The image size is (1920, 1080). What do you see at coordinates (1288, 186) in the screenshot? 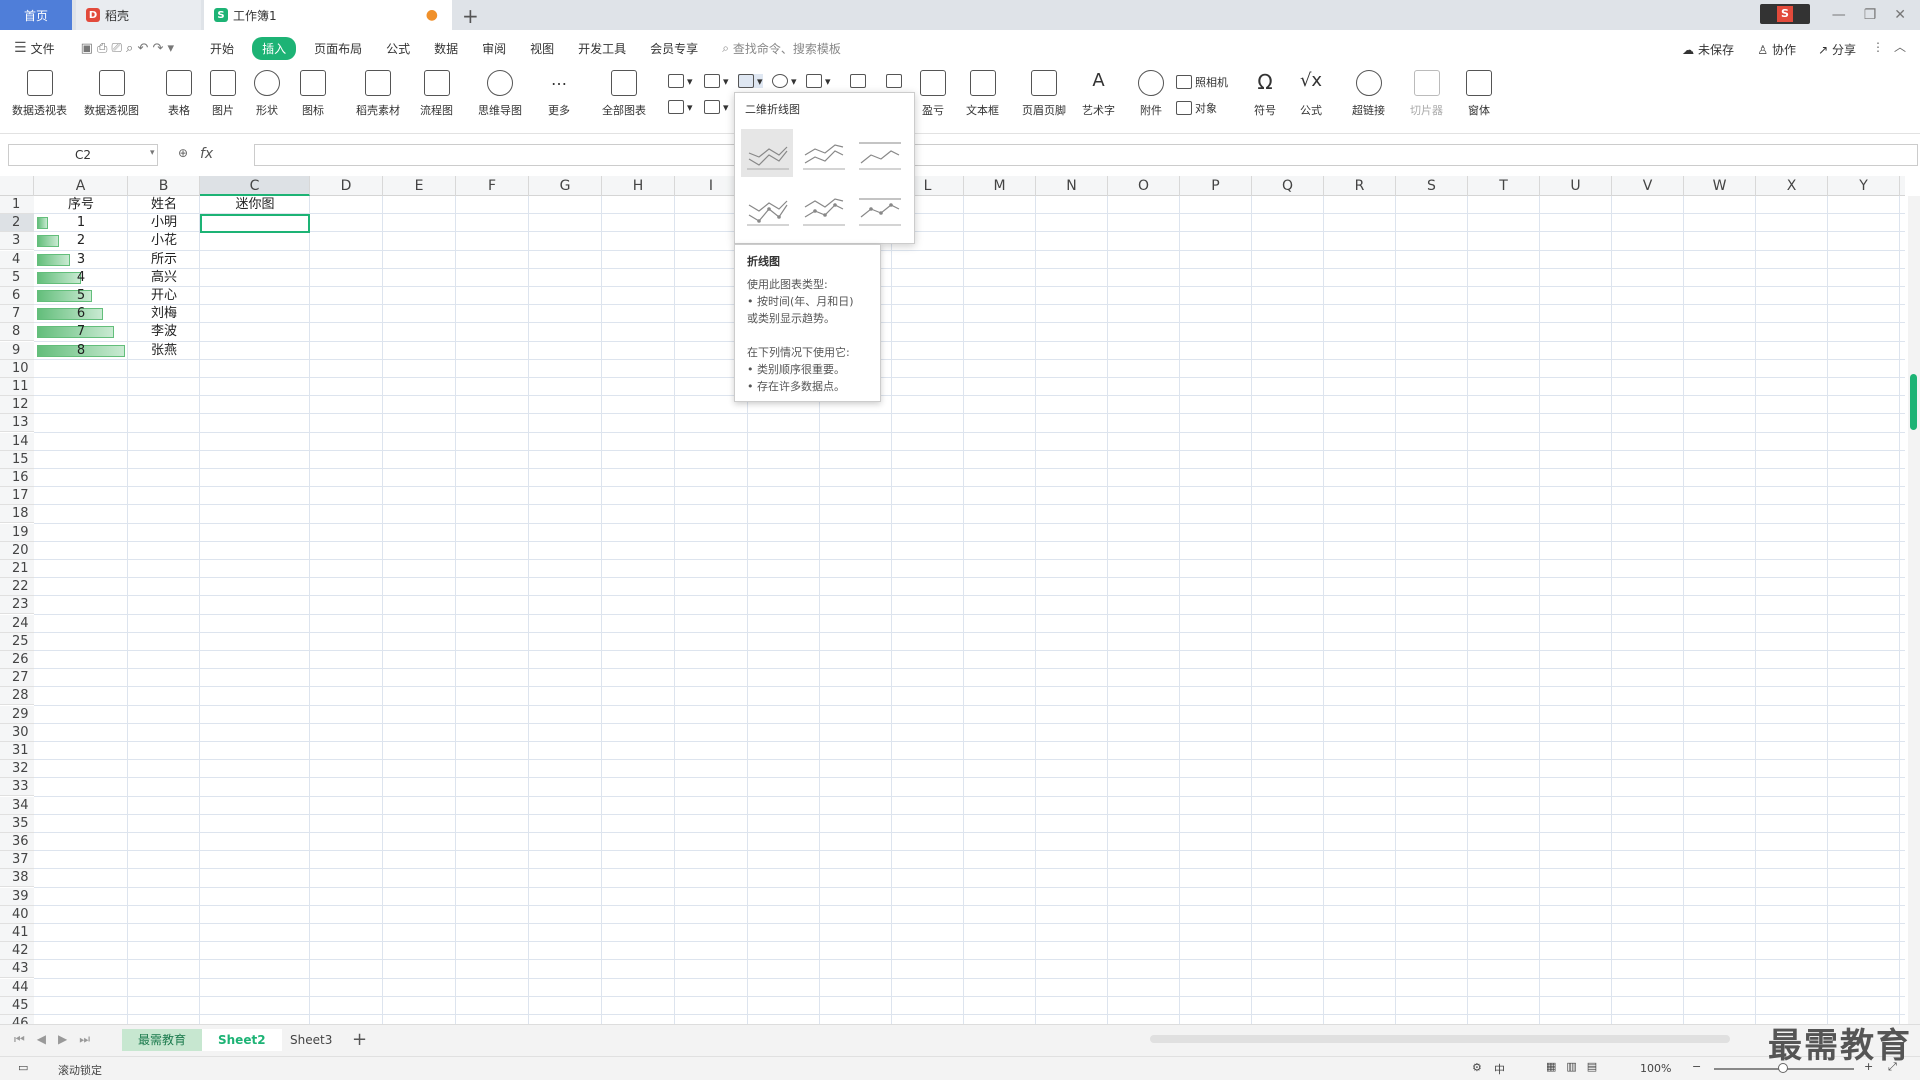
I see `column-header-Q: Q` at bounding box center [1288, 186].